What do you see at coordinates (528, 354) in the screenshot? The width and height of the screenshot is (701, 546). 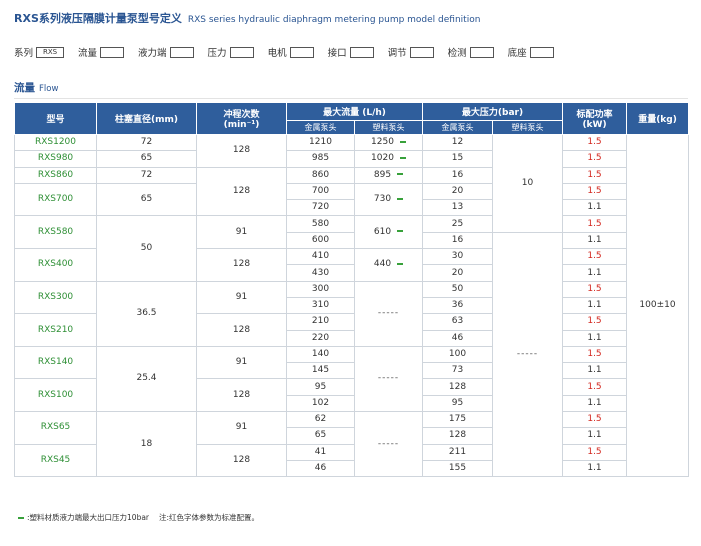 I see `pressure-plastic-cell: -----` at bounding box center [528, 354].